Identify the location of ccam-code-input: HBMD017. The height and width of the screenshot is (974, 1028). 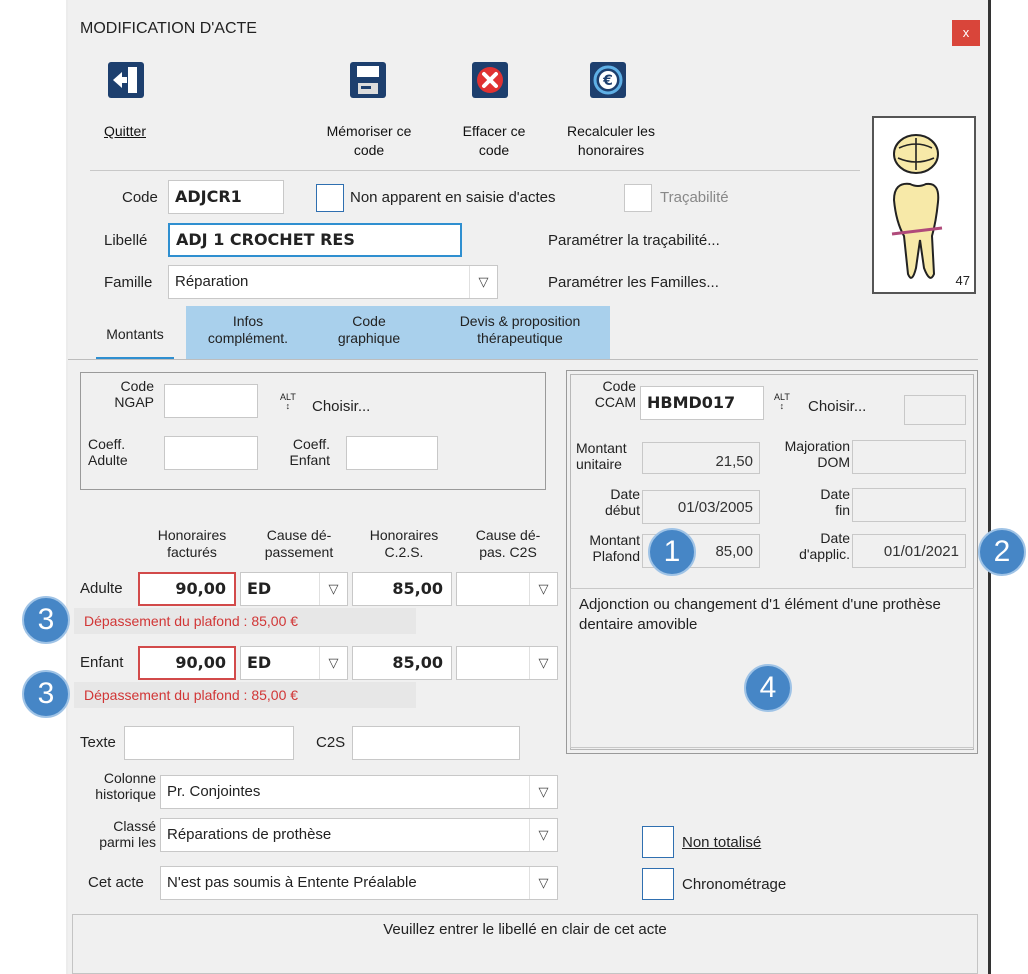
(702, 403).